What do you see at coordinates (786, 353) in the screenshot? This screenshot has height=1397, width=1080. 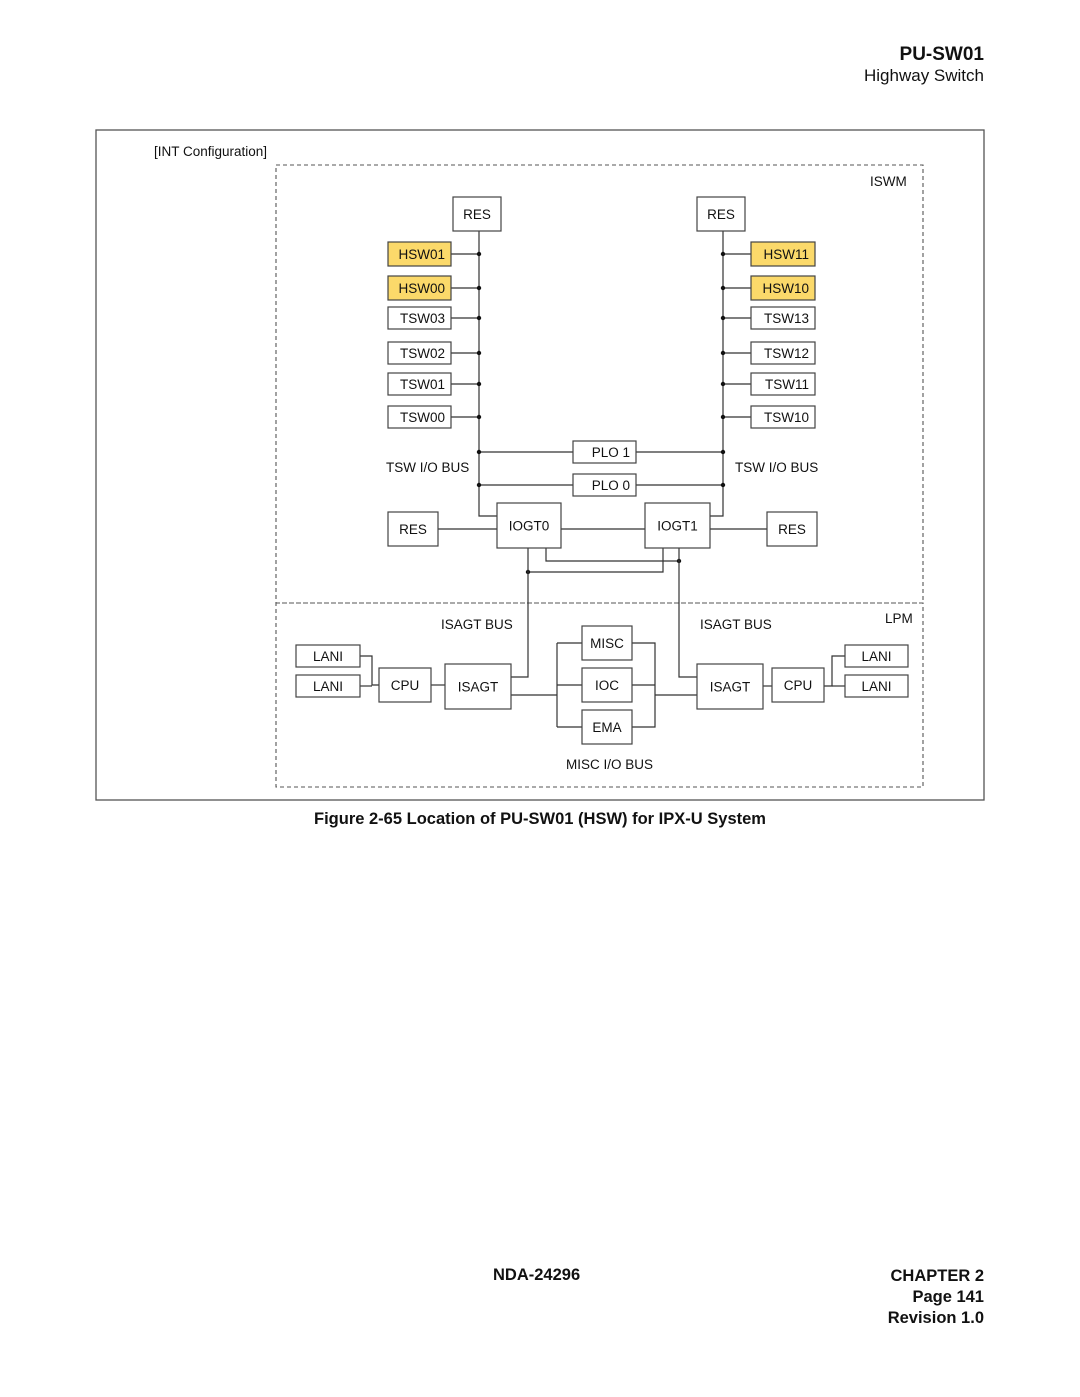 I see `module-tsw12-label: TSW12` at bounding box center [786, 353].